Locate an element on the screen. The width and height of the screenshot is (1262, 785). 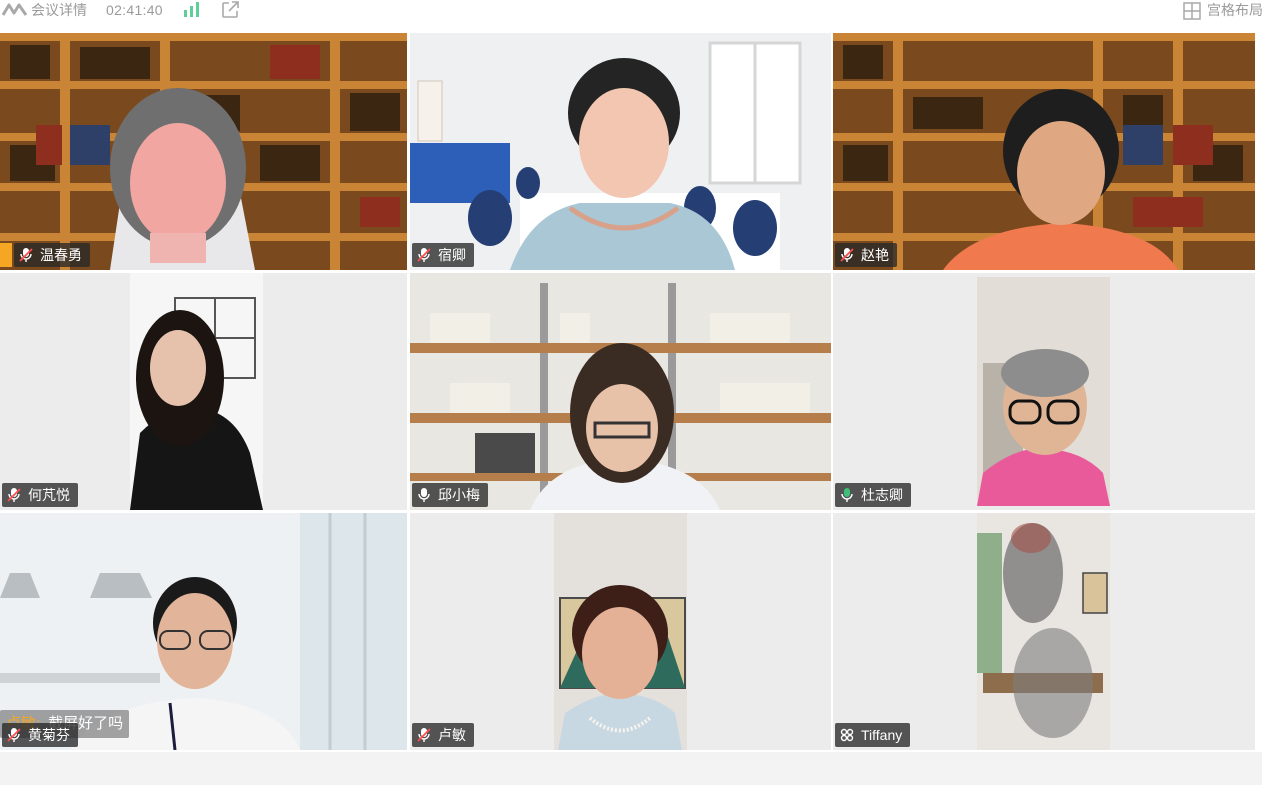
participant-name: Tiffany is located at coordinates (882, 735).